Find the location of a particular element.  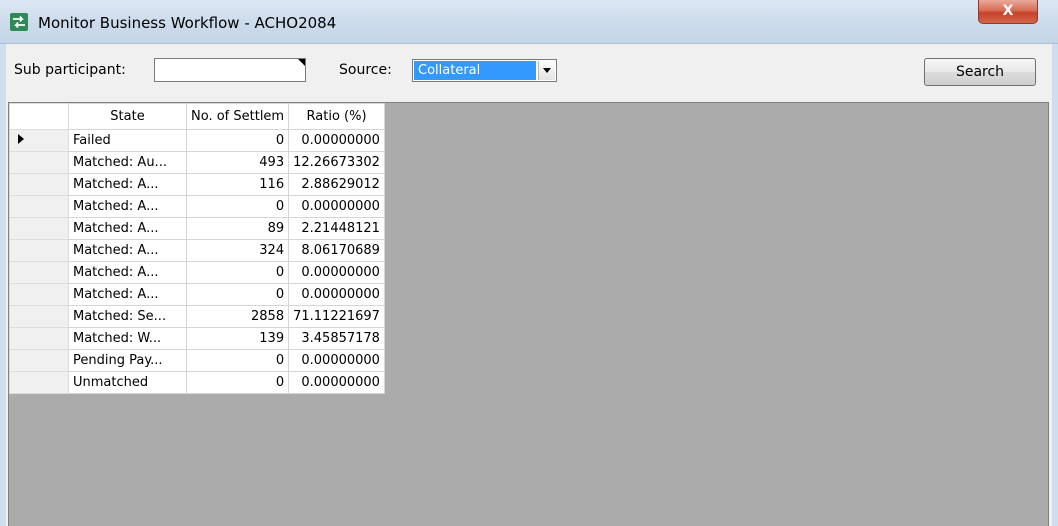

column-header-count: No. of Settlem is located at coordinates (237, 116).